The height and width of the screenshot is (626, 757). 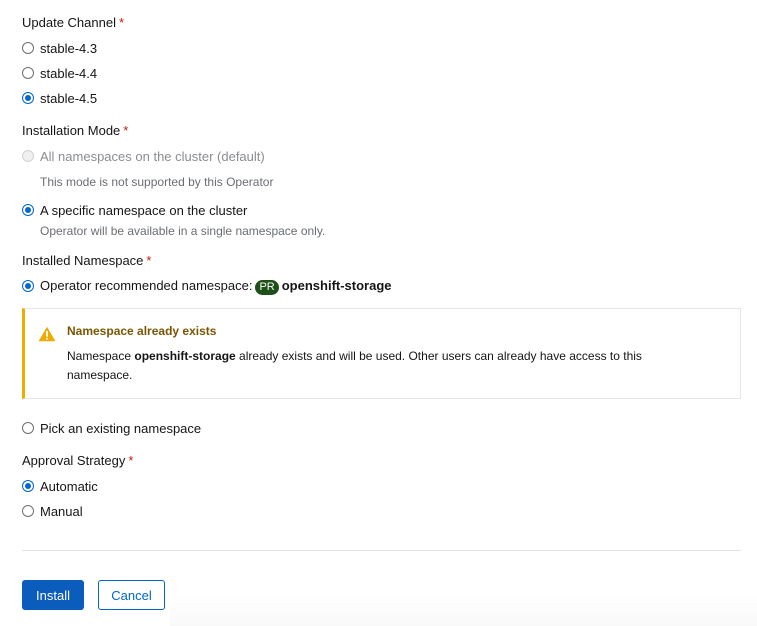 I want to click on radio-manual: Manual, so click(x=52, y=511).